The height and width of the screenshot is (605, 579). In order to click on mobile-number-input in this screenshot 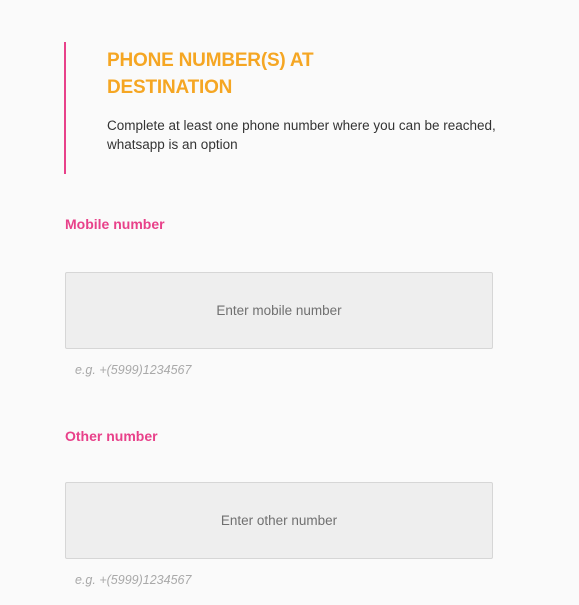, I will do `click(279, 310)`.